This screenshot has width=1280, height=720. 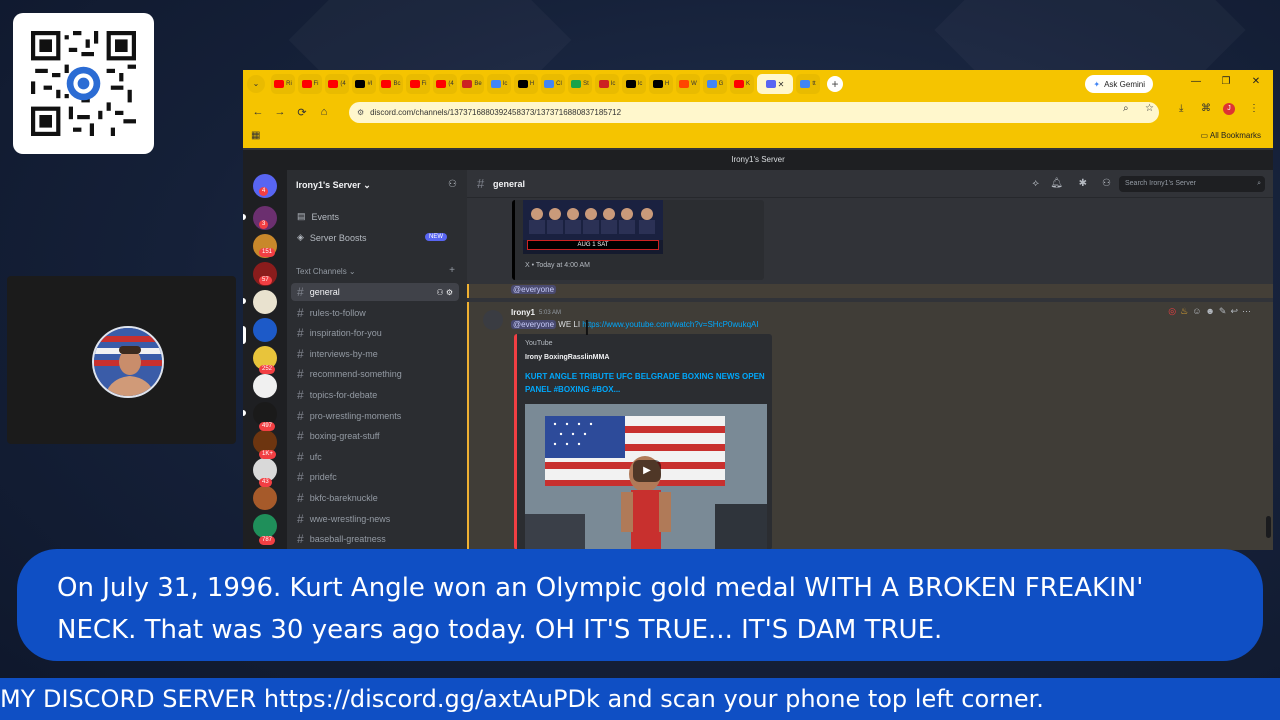 I want to click on tab-search-button: ⌄, so click(x=256, y=84).